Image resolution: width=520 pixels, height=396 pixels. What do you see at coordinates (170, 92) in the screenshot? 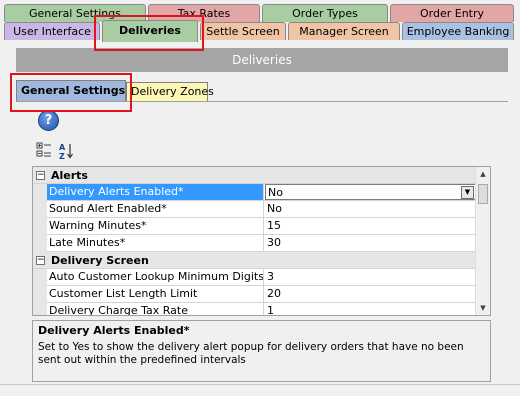
I see `subtab-delivery-zones: Delivery Zones` at bounding box center [170, 92].